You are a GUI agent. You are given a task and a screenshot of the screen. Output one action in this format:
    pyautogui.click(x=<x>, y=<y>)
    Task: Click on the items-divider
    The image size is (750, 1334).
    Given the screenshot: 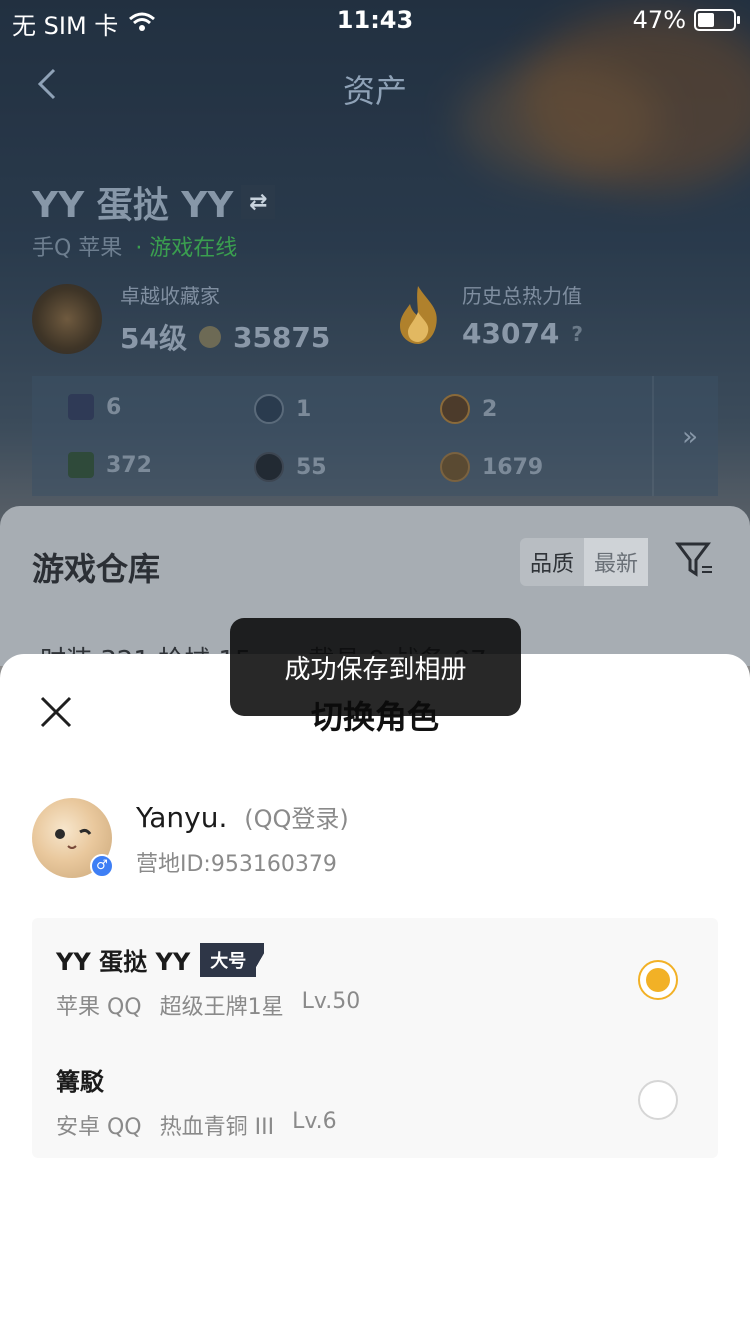 What is the action you would take?
    pyautogui.click(x=653, y=436)
    